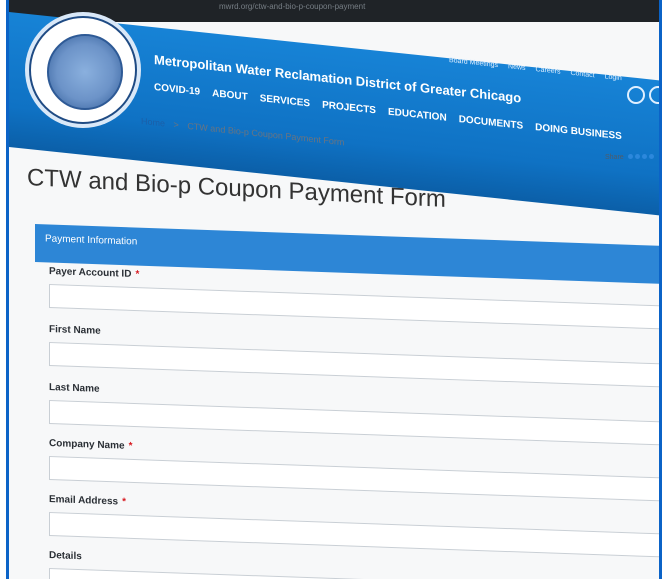  I want to click on field-payer-account-id: Payer Account ID *, so click(354, 298).